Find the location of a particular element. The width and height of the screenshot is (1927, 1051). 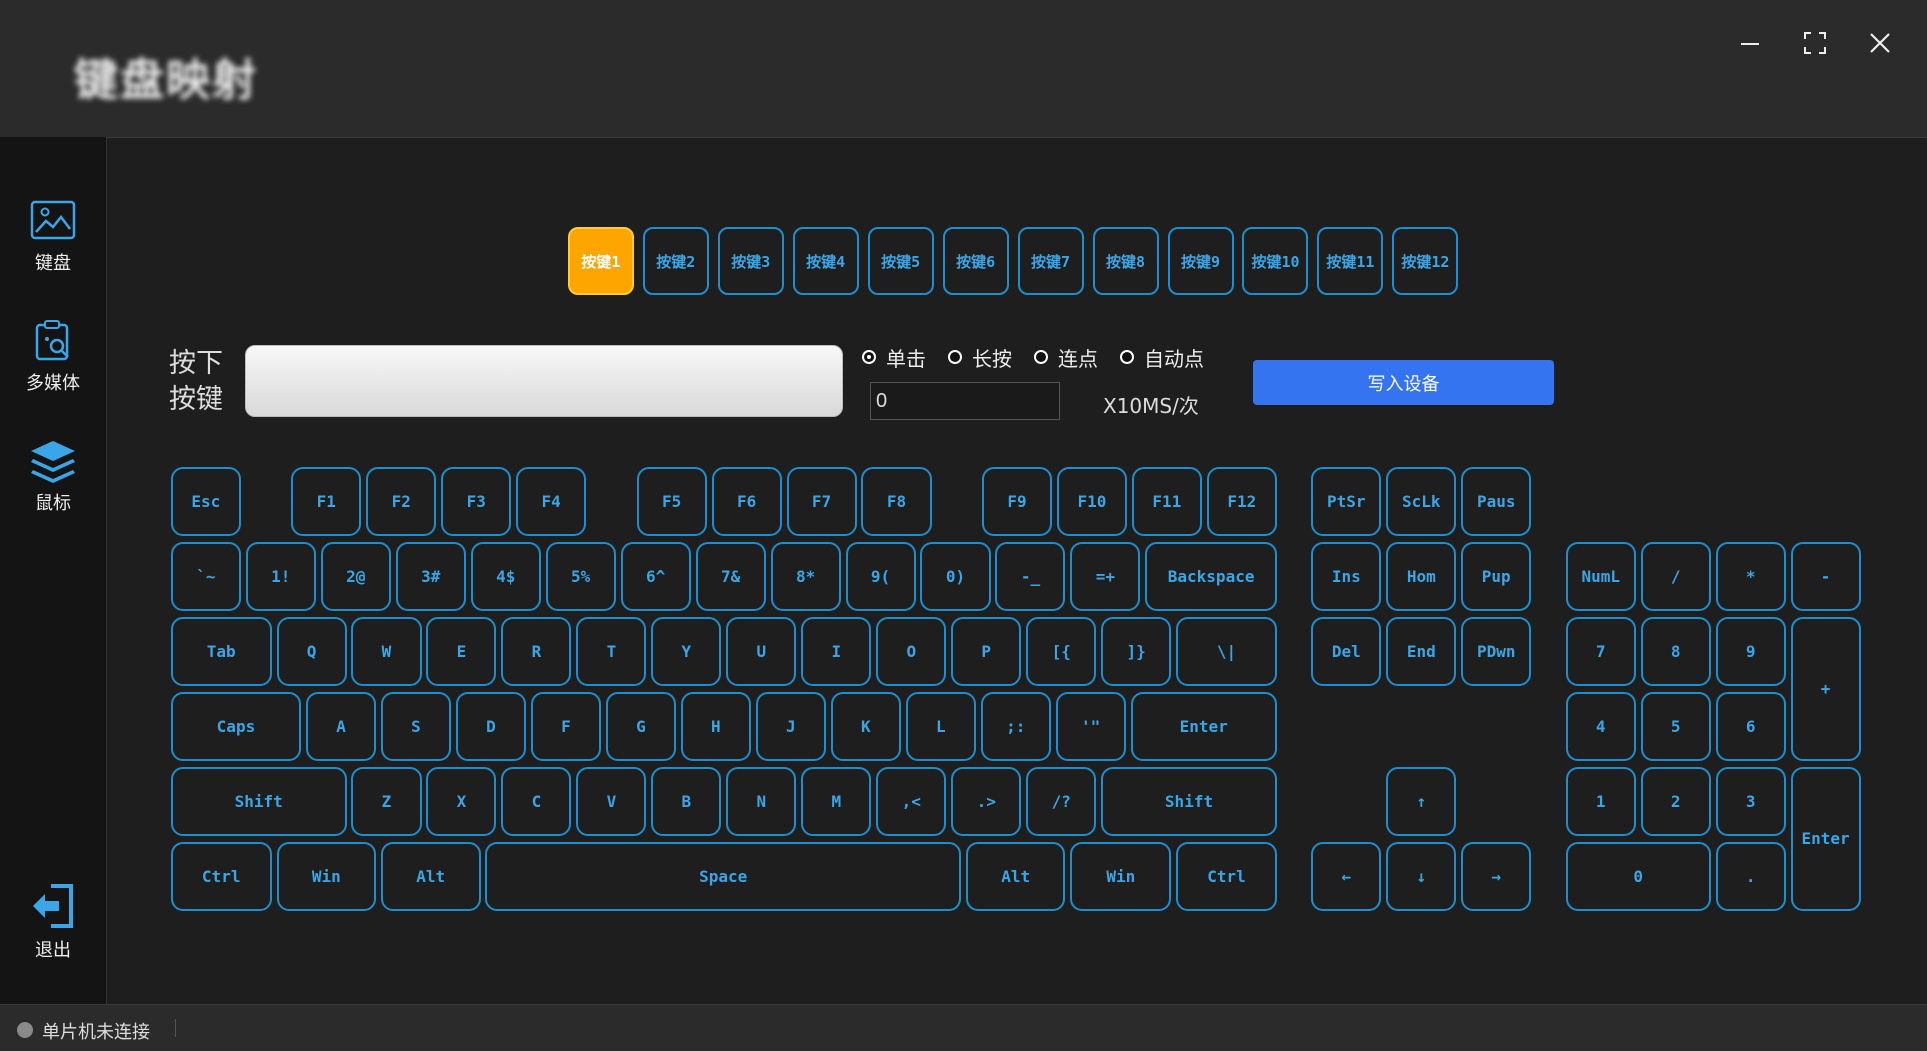

key-slot-tab-9: 按键9 is located at coordinates (1200, 261).